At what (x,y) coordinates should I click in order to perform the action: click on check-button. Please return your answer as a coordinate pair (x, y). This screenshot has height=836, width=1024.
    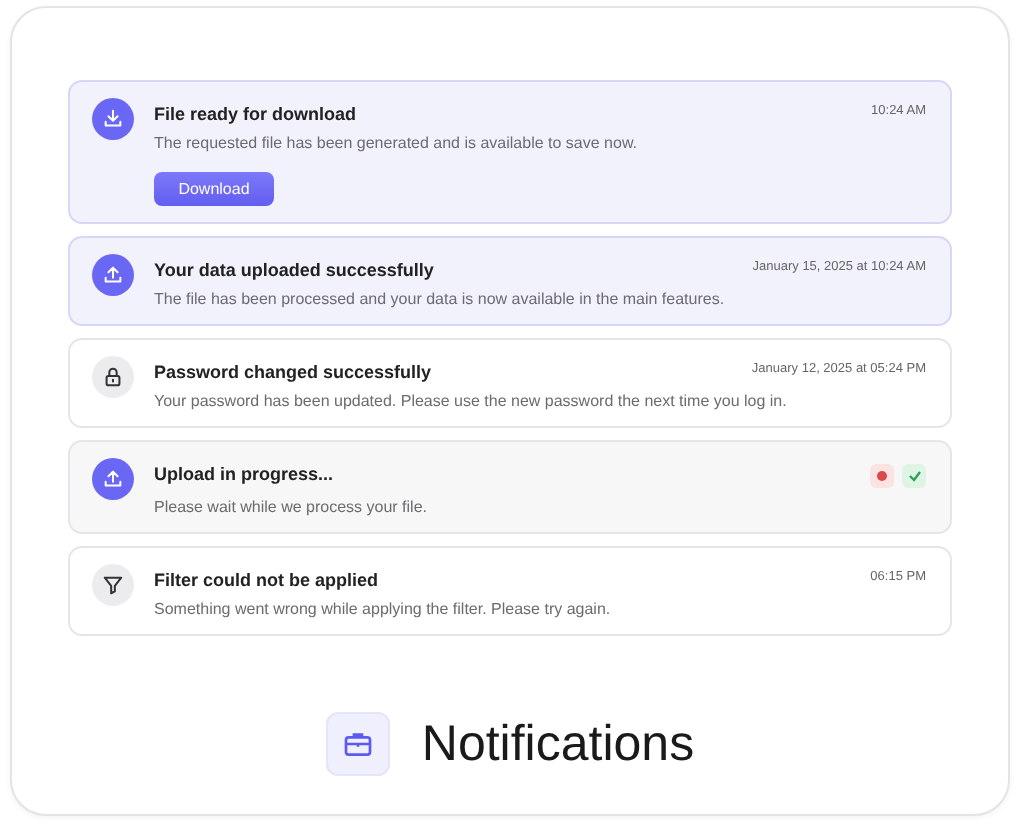
    Looking at the image, I should click on (914, 476).